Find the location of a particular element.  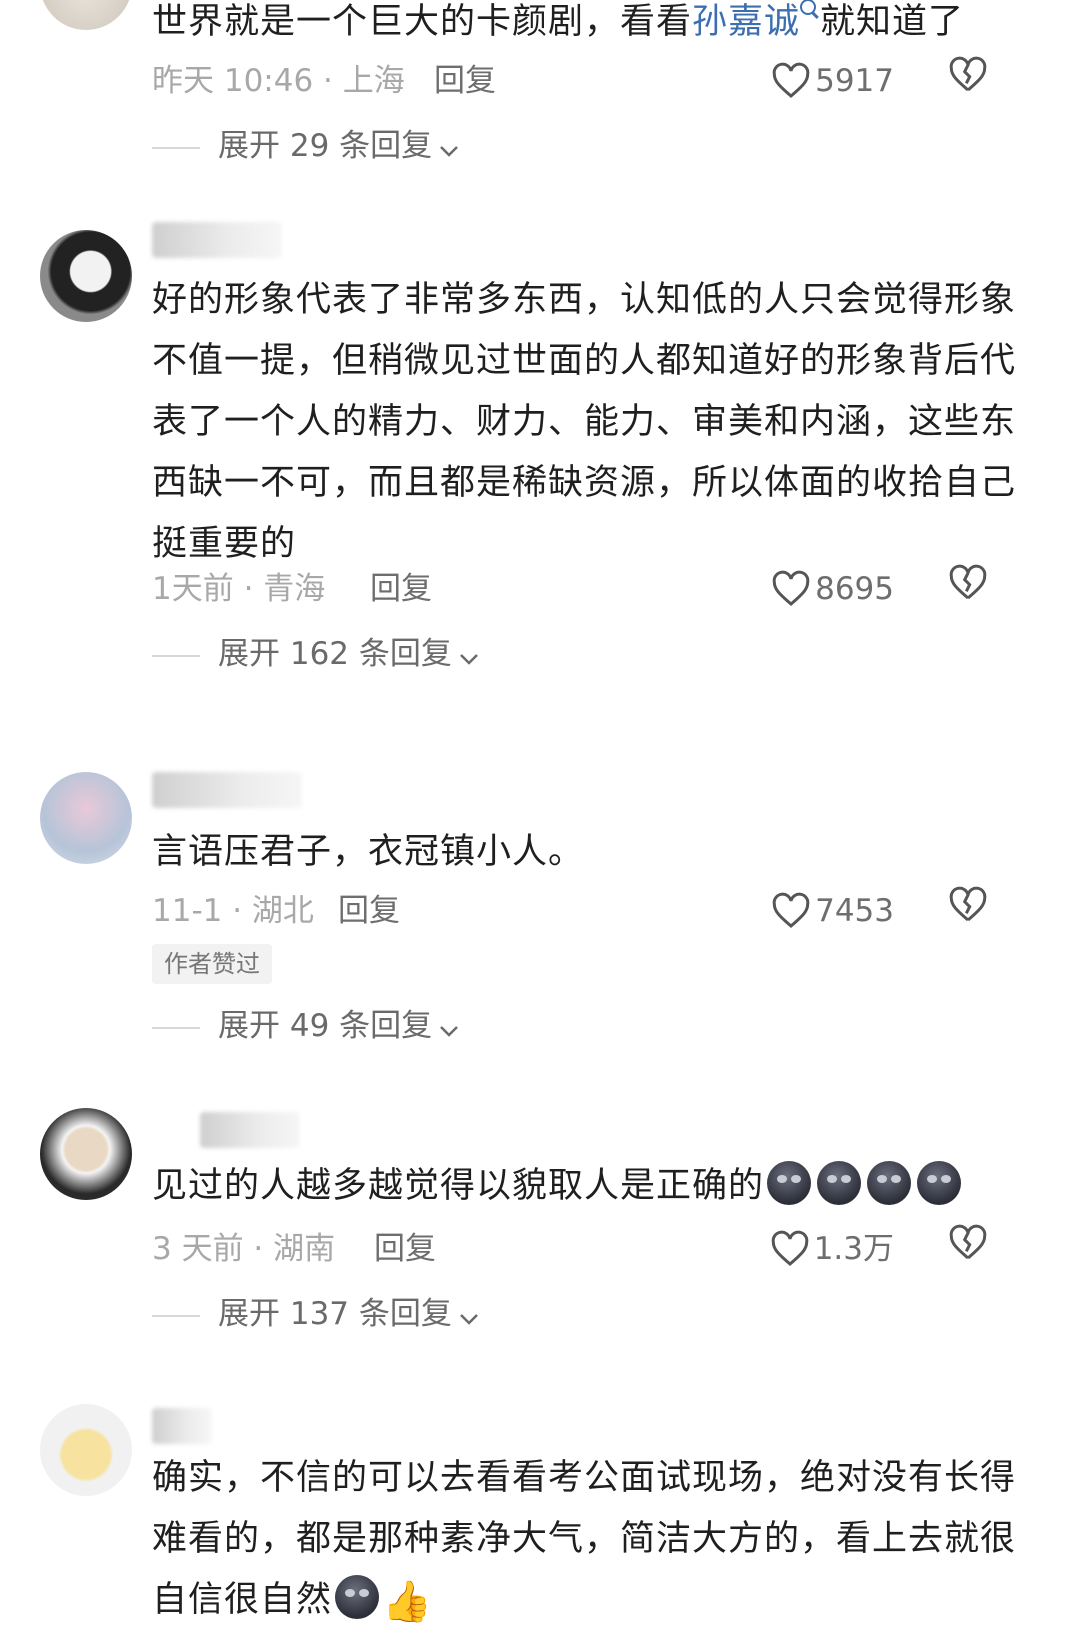

expand-replies: 展开 49 条回复 is located at coordinates (306, 1026).